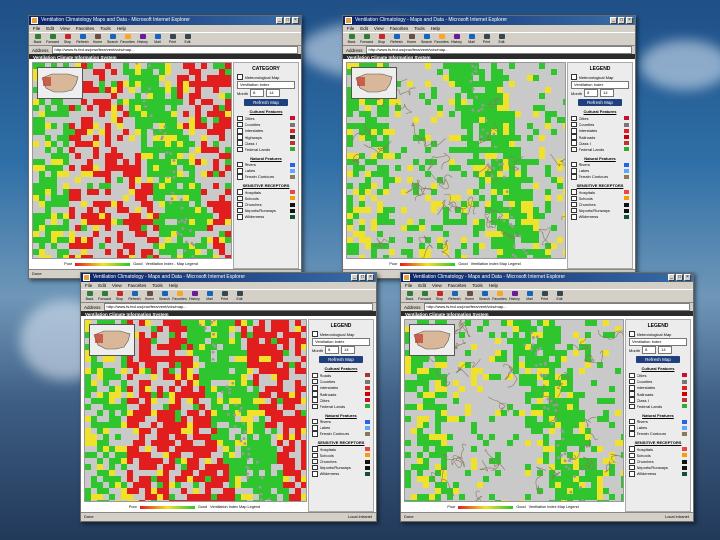  Describe the element at coordinates (224, 296) in the screenshot. I see `toolbar-print-button: Print` at that location.